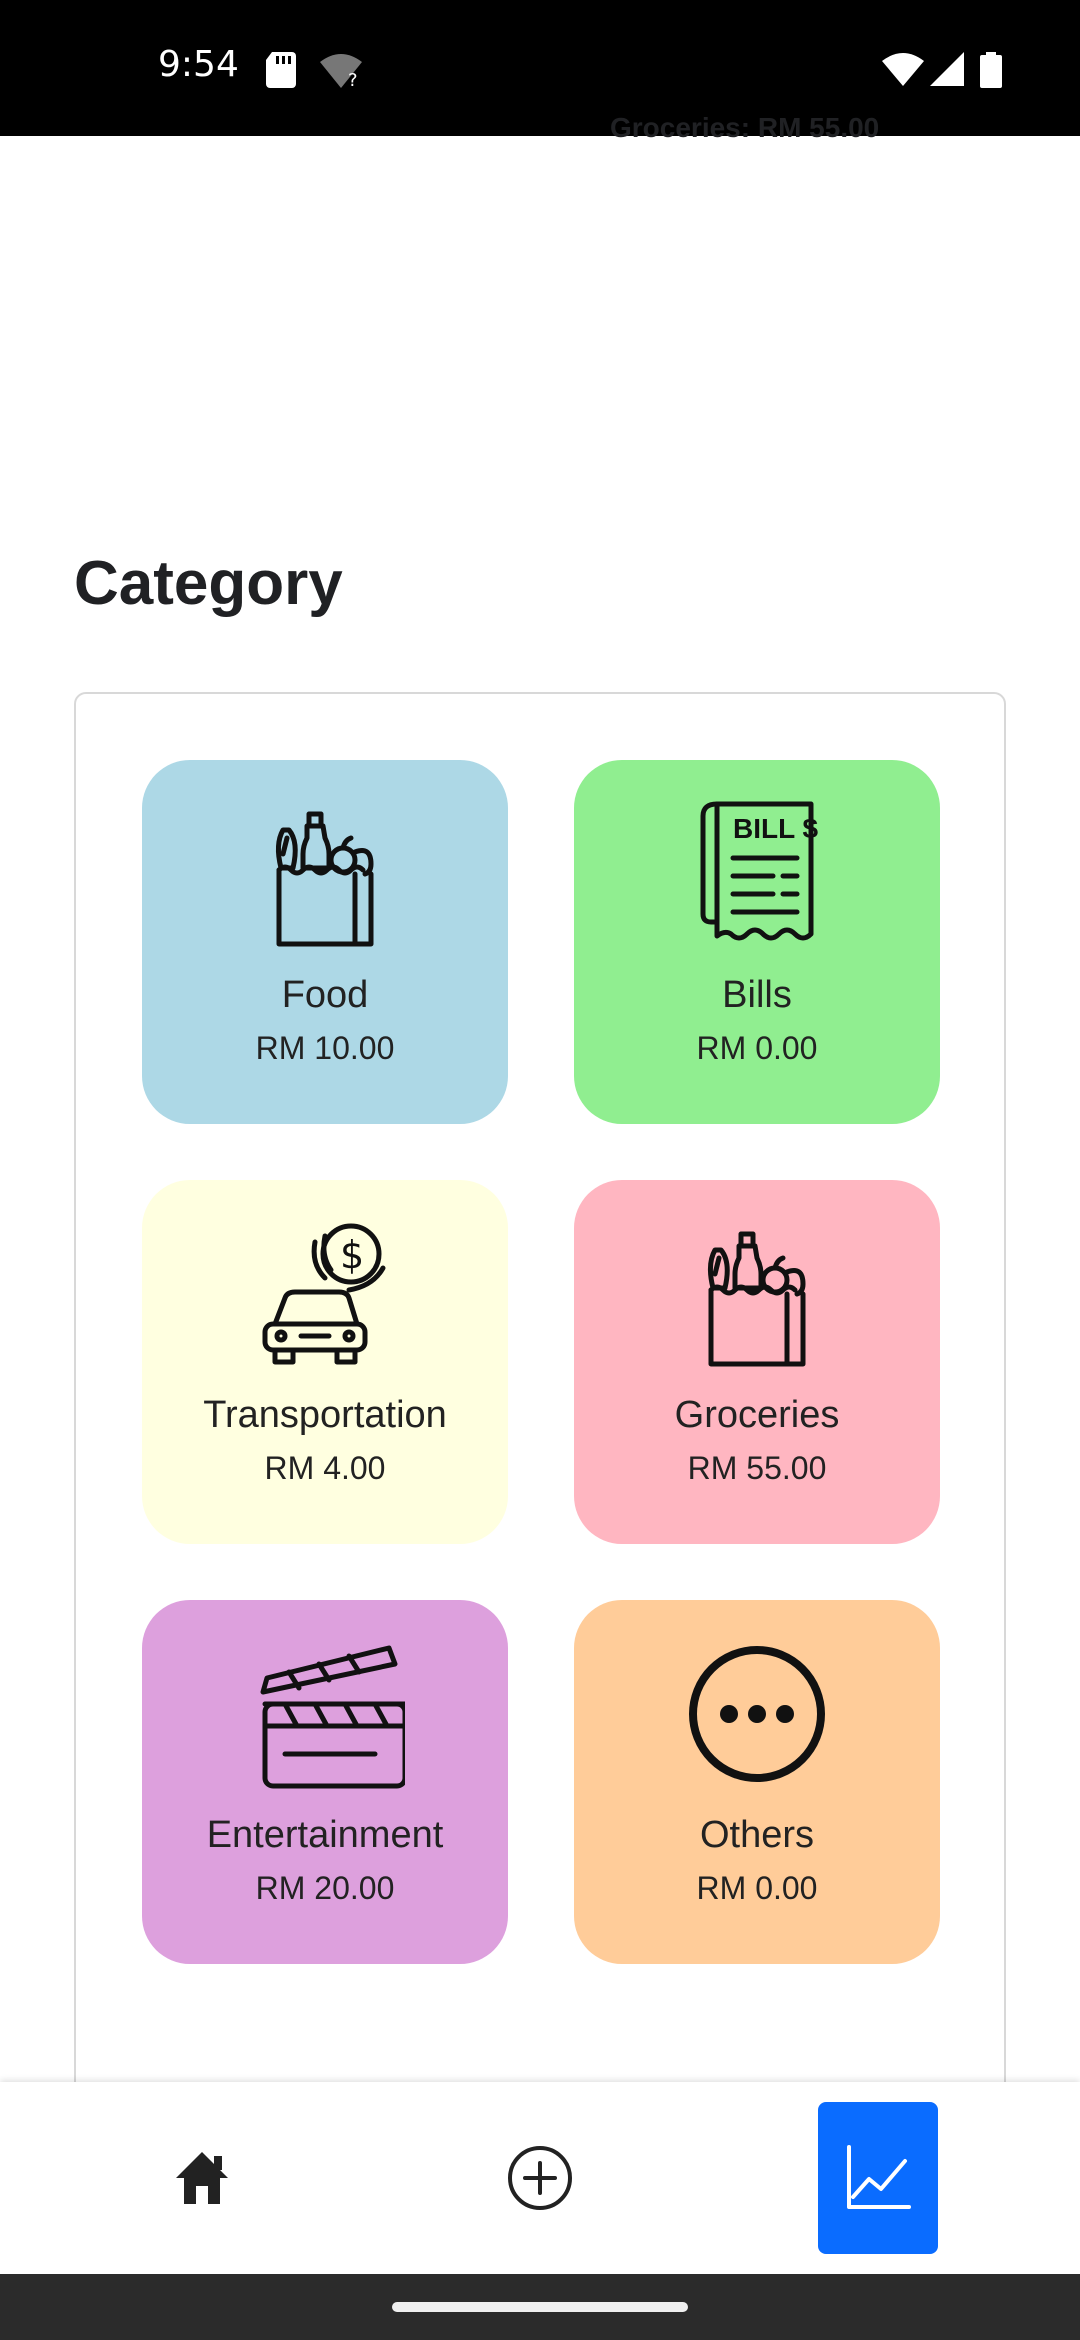 The width and height of the screenshot is (1080, 2340). I want to click on category-tile-food: Food RM 10.00, so click(325, 942).